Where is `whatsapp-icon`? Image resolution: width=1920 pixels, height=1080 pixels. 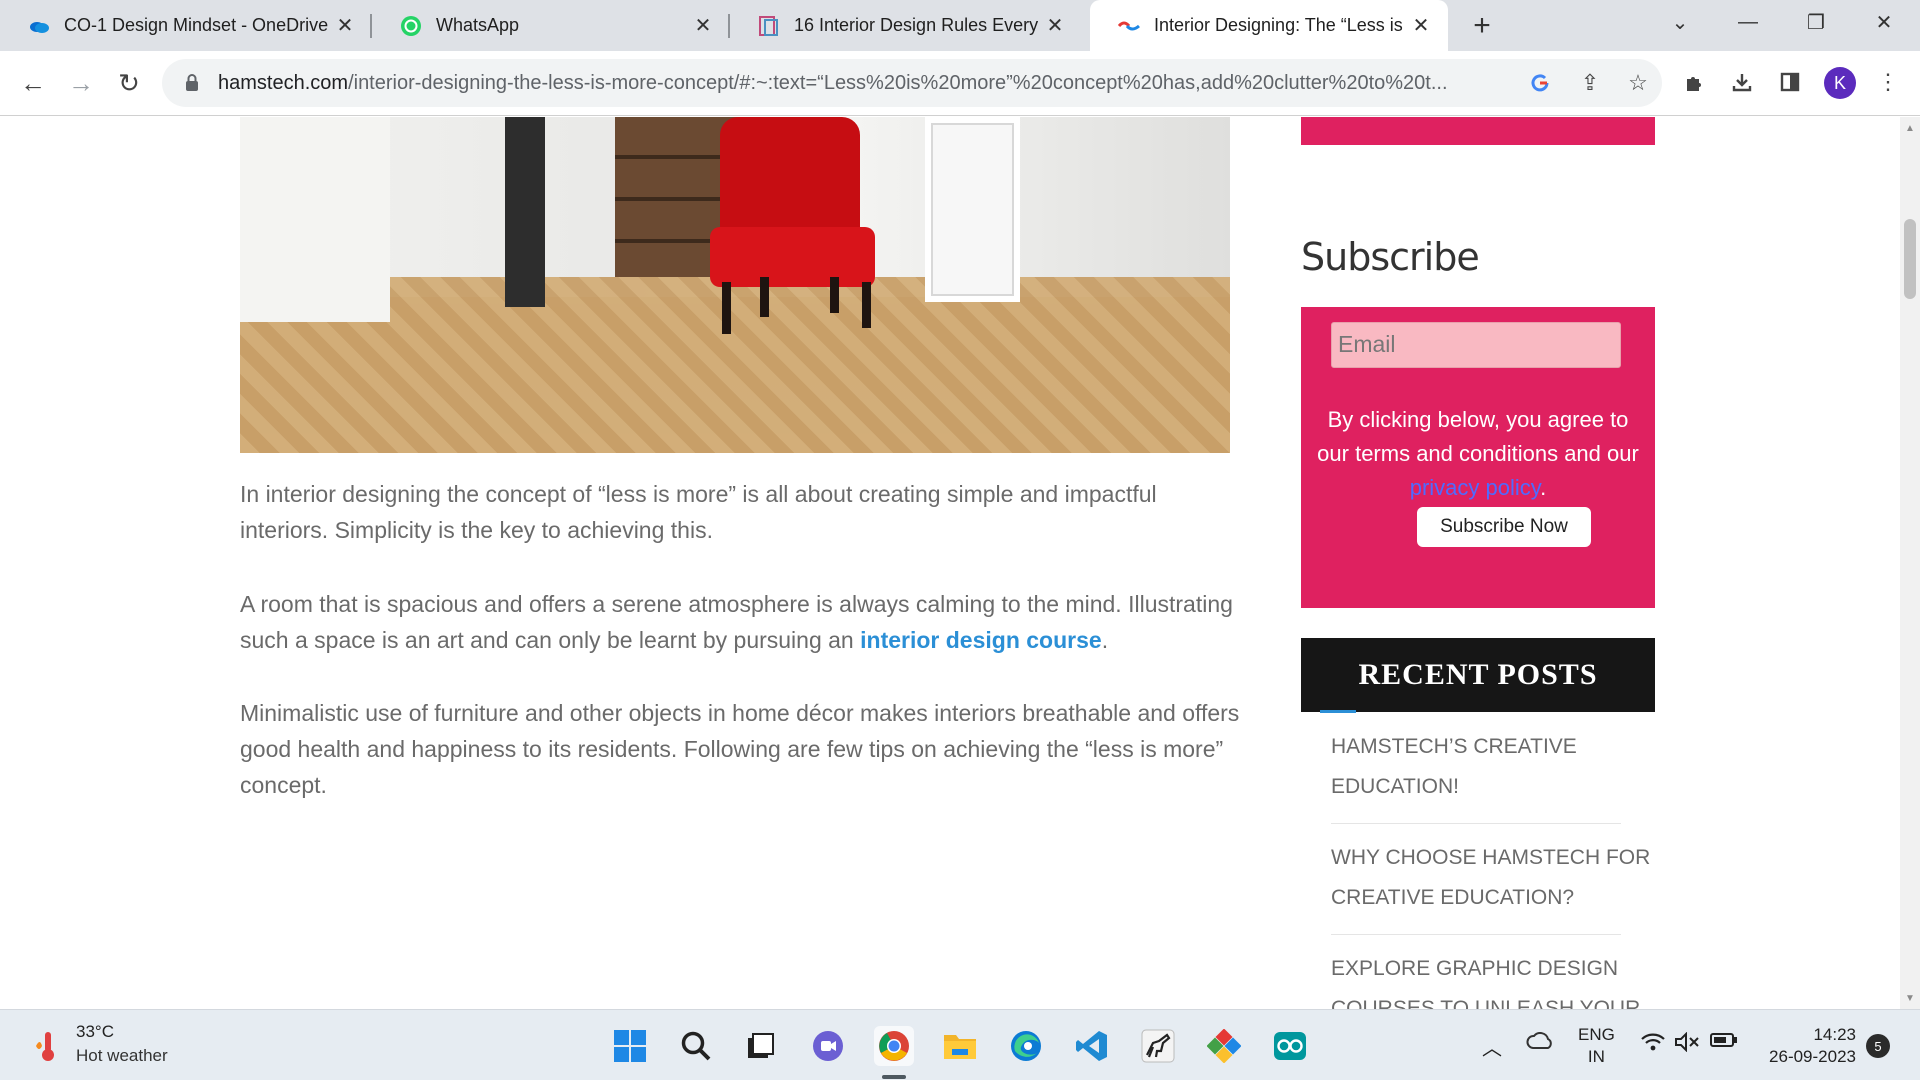 whatsapp-icon is located at coordinates (411, 26).